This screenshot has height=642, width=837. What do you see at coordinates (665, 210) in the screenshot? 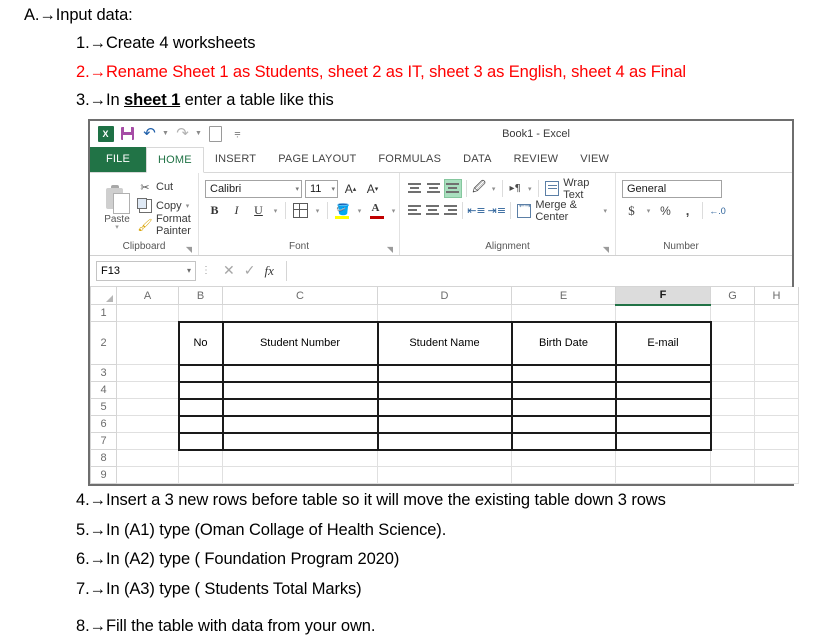
I see `percent-button: %` at bounding box center [665, 210].